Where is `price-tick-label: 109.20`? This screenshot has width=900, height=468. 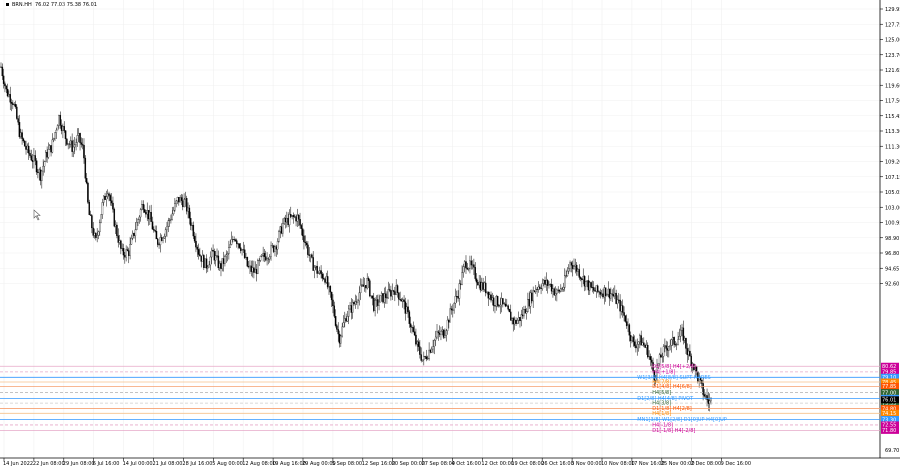
price-tick-label: 109.20 is located at coordinates (892, 163).